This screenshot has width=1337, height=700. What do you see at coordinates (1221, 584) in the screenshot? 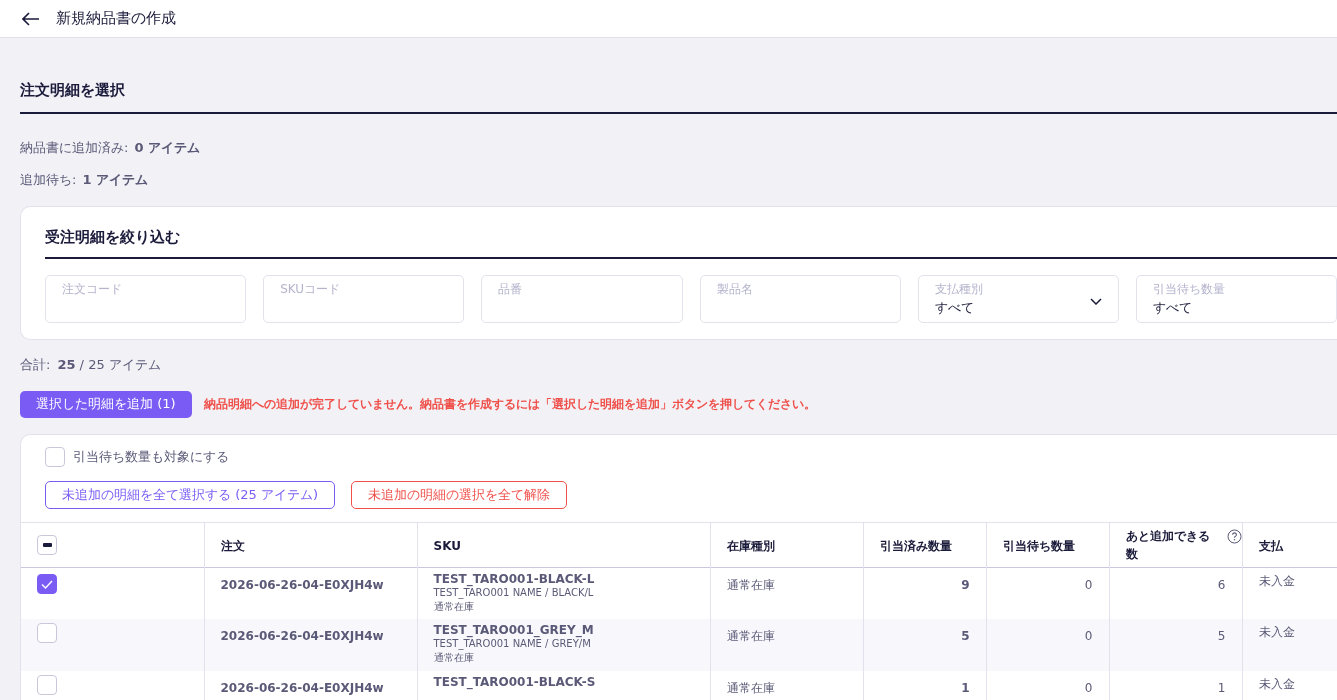
I see `remaining-quantity: 6` at bounding box center [1221, 584].